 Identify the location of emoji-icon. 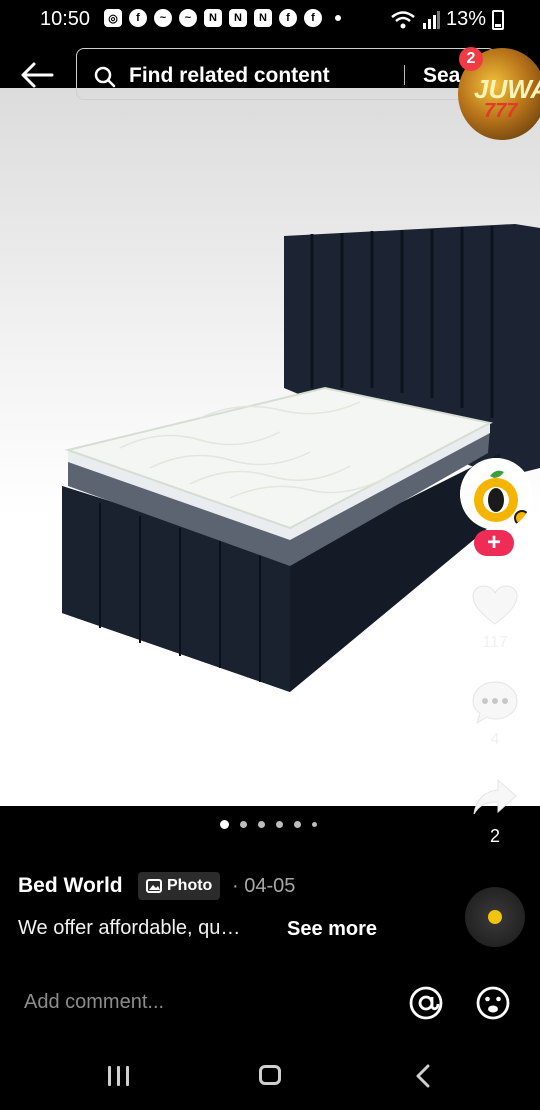
(493, 1003).